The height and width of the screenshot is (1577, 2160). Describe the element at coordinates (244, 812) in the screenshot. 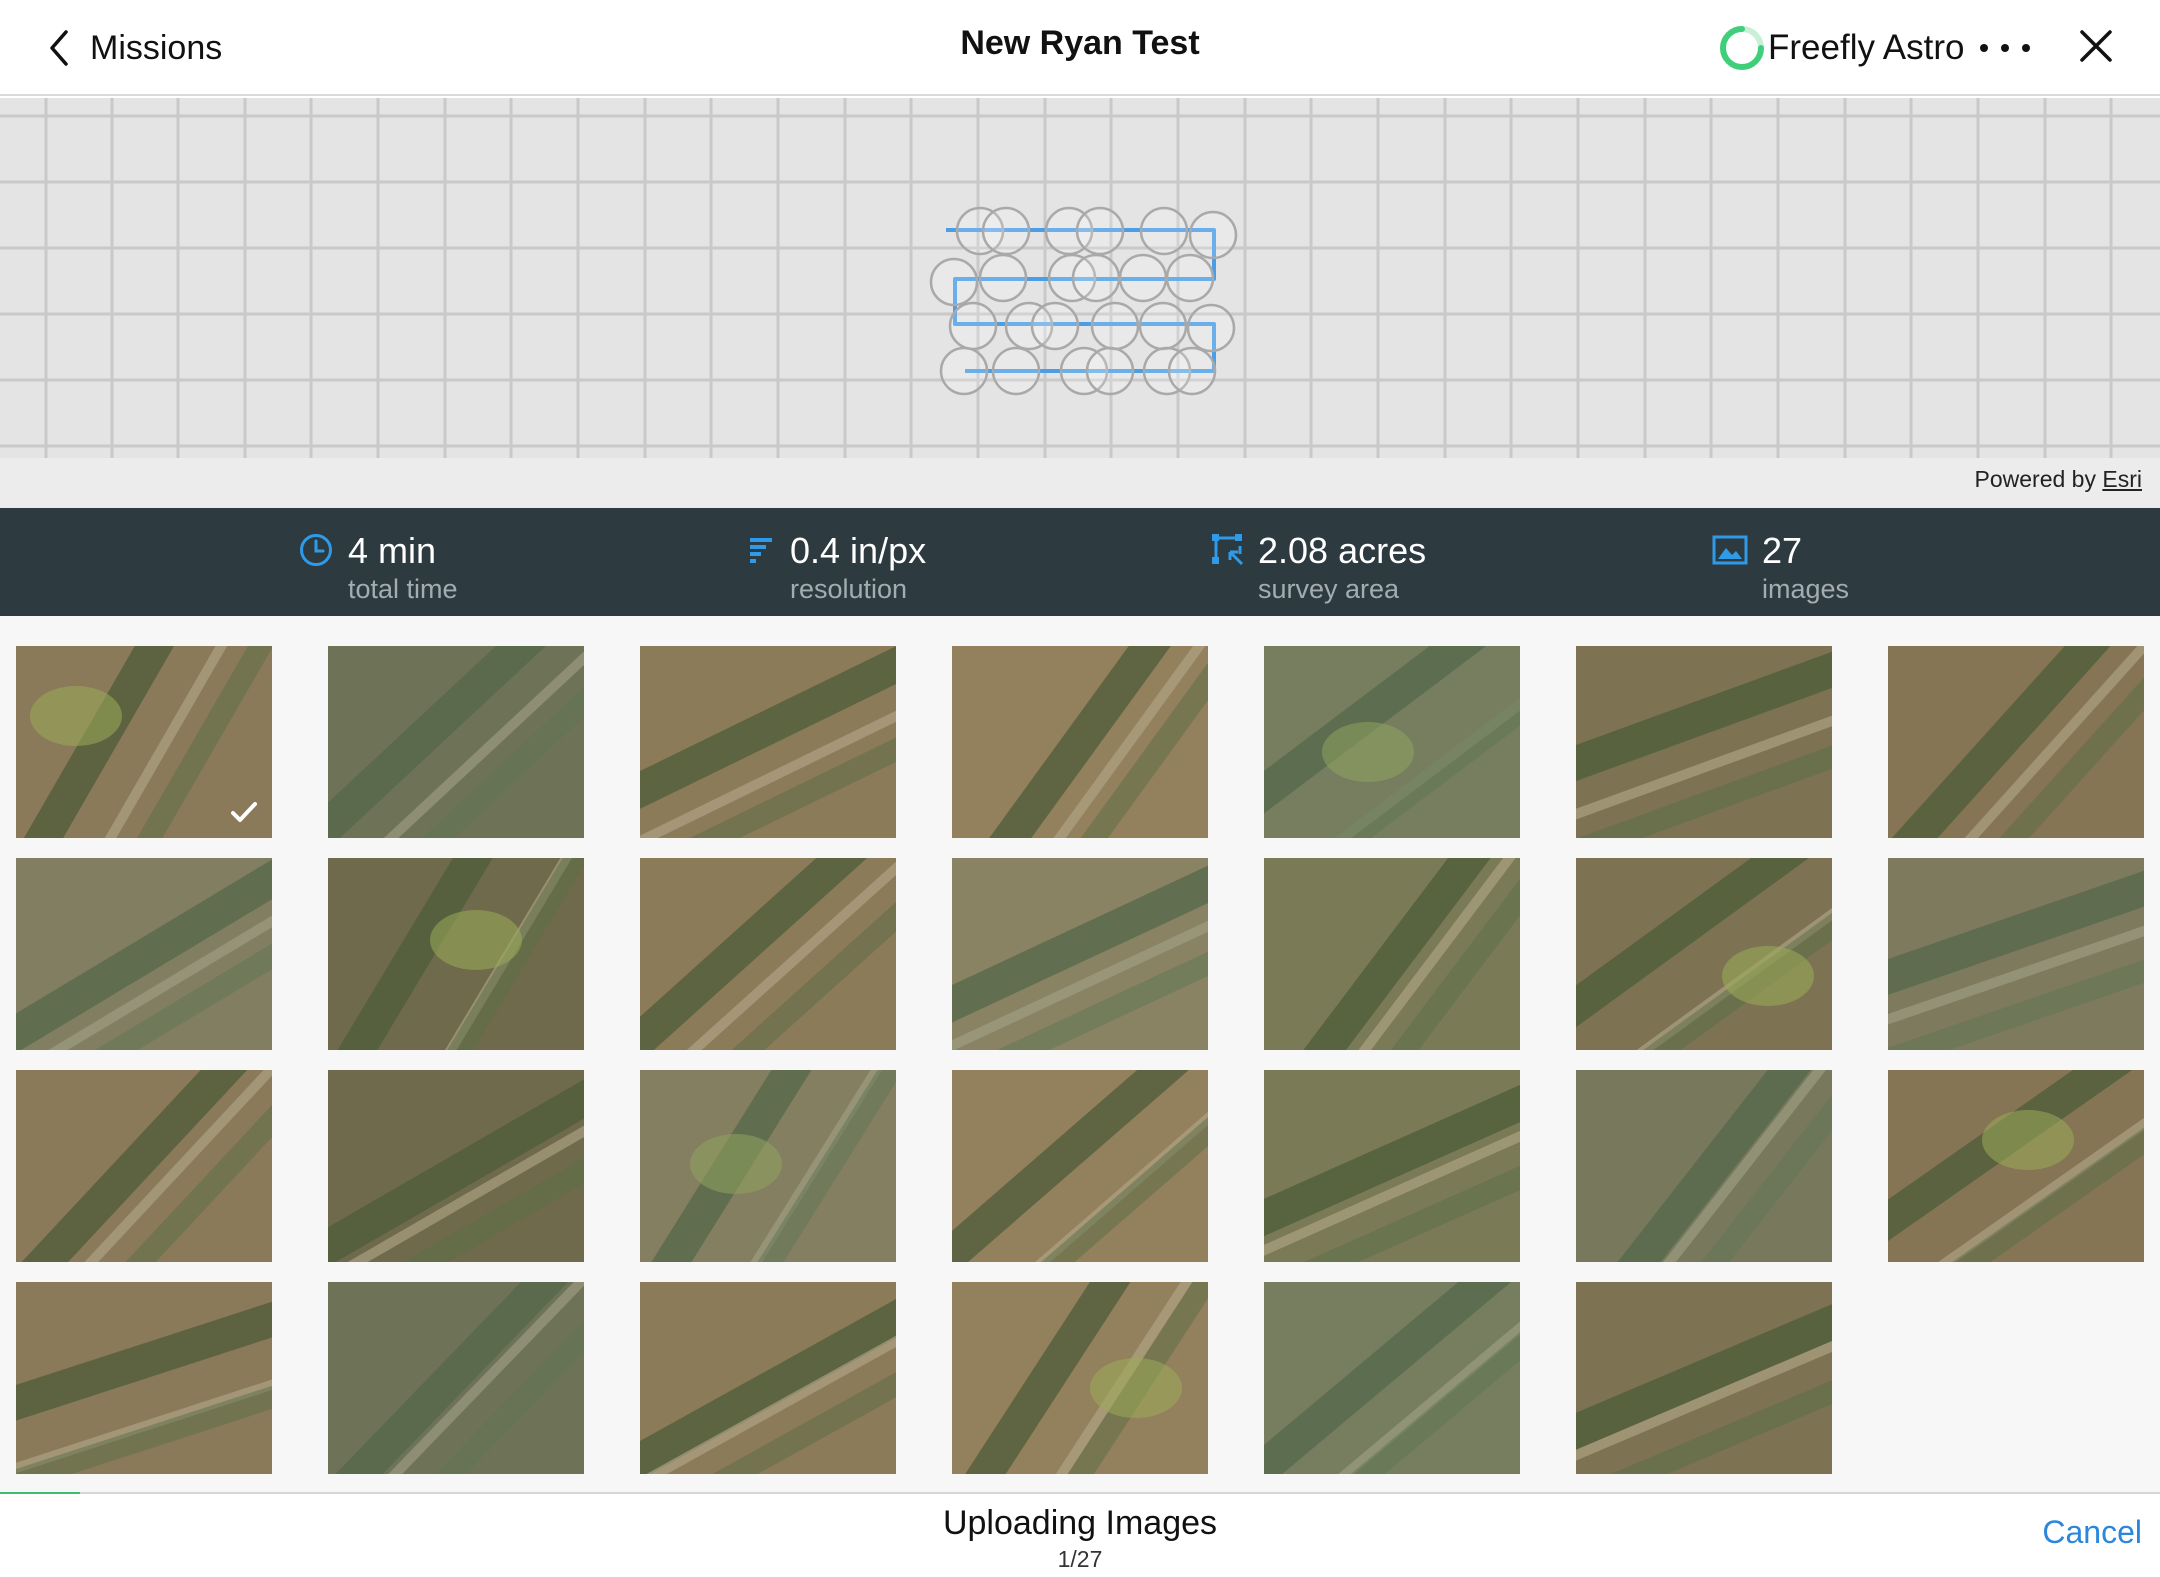

I see `uploaded-checkmark-icon` at that location.